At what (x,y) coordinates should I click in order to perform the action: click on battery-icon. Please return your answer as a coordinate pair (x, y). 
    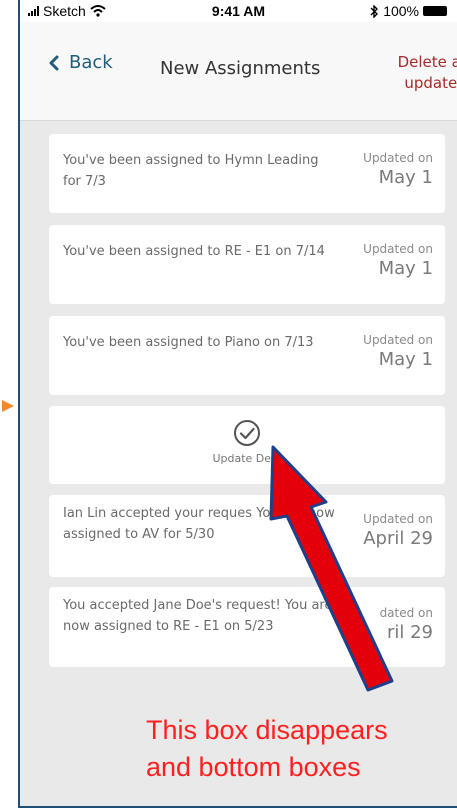
    Looking at the image, I should click on (435, 11).